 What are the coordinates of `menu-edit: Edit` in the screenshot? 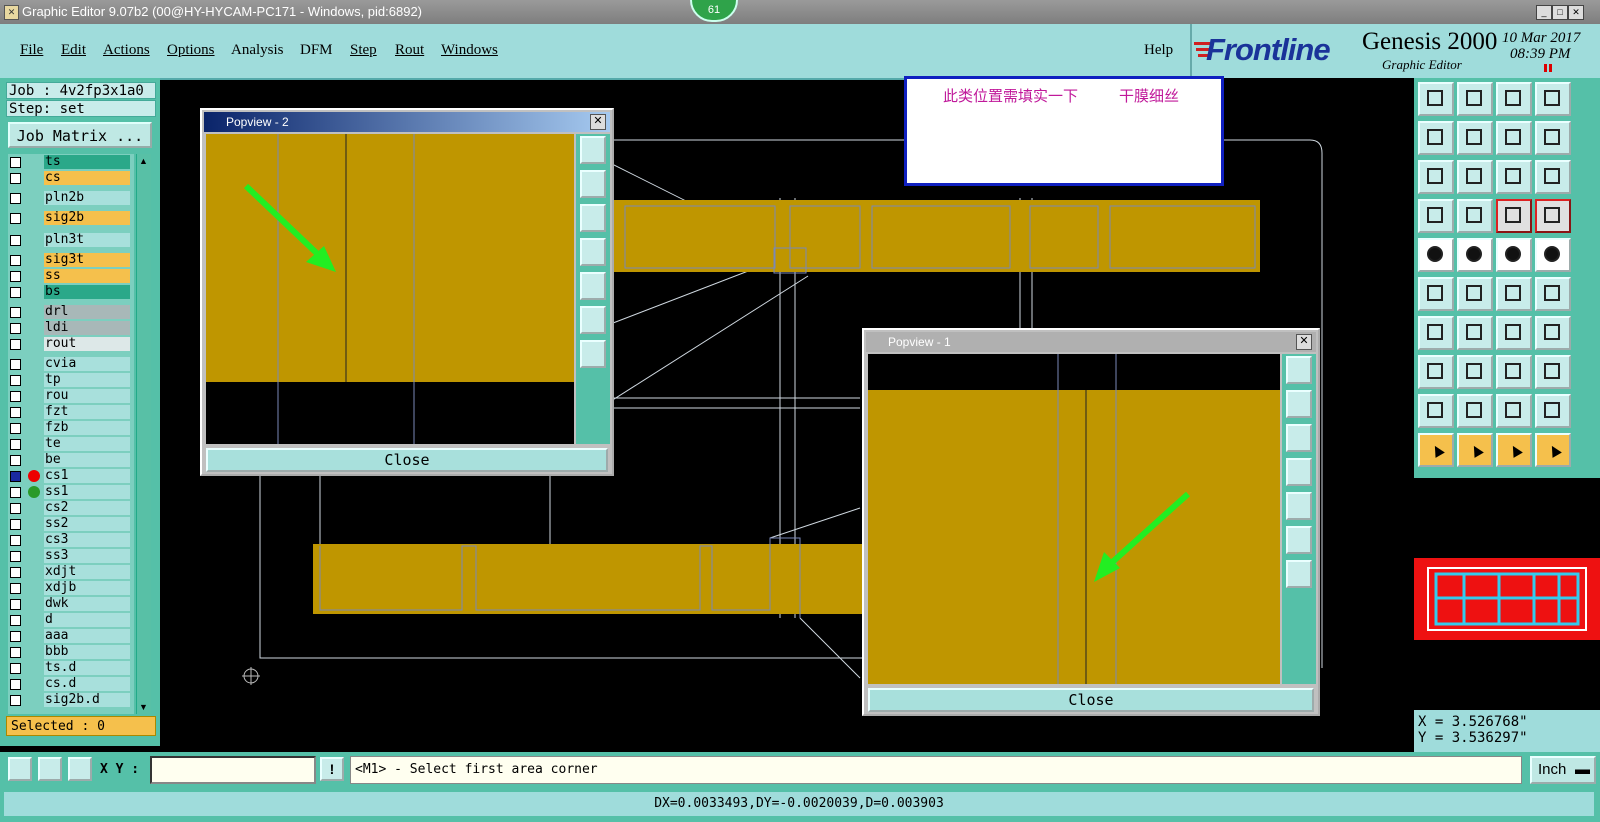 It's located at (73, 50).